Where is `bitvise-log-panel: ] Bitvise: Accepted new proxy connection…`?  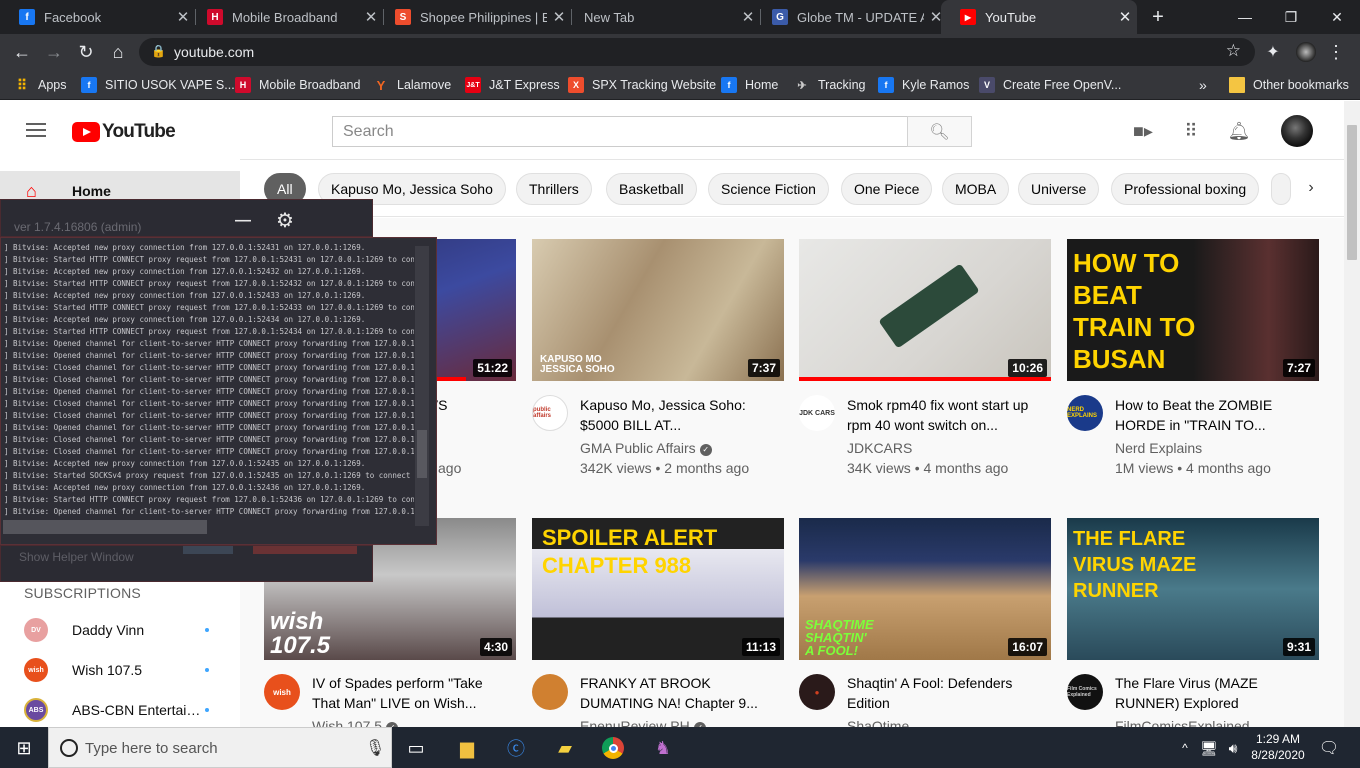
bitvise-log-panel: ] Bitvise: Accepted new proxy connection… is located at coordinates (218, 391).